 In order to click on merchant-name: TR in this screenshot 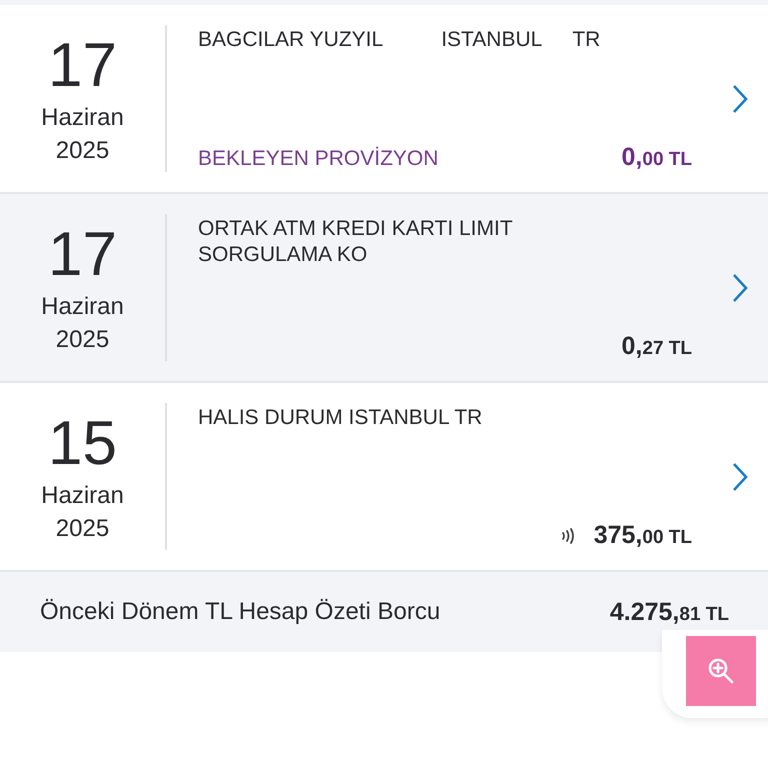, I will do `click(586, 40)`.